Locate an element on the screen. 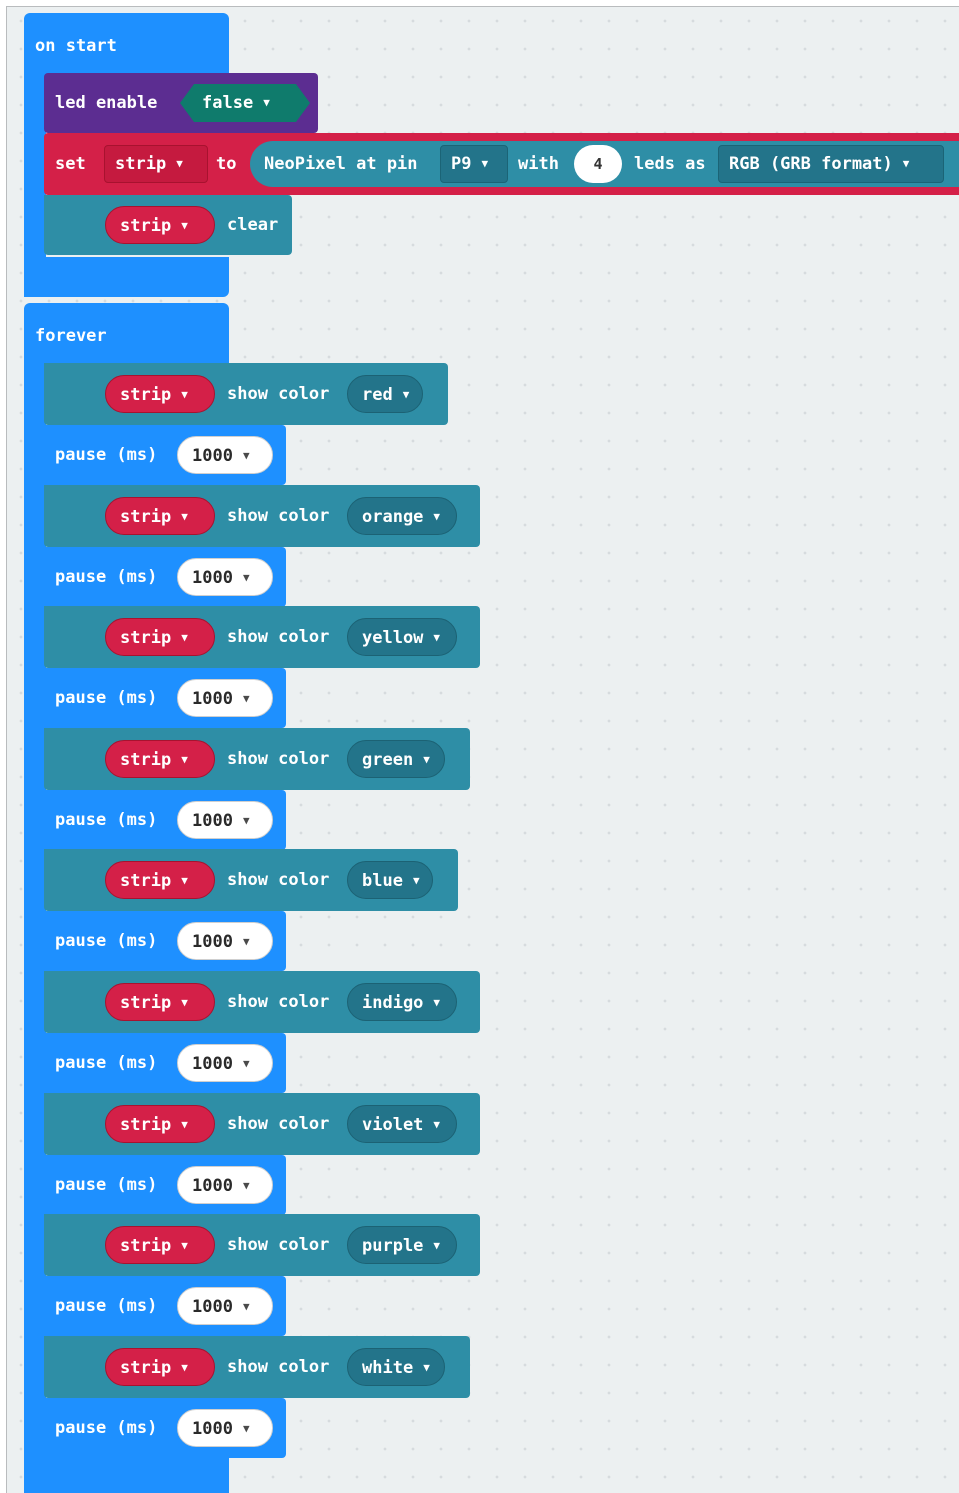 This screenshot has width=959, height=1493. color-value: yellow is located at coordinates (393, 638).